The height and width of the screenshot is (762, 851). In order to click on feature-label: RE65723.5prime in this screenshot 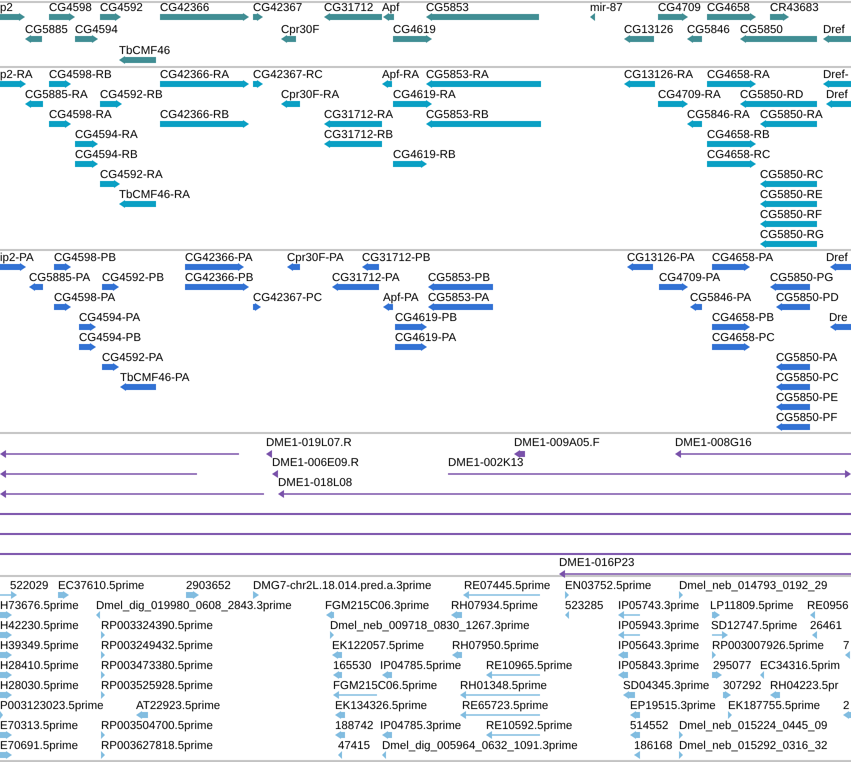, I will do `click(505, 706)`.